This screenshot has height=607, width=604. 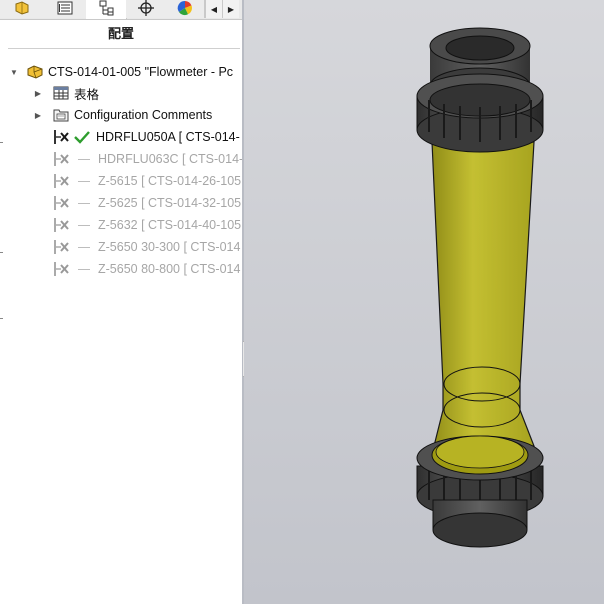 I want to click on configuration-active-icon, so click(x=61, y=137).